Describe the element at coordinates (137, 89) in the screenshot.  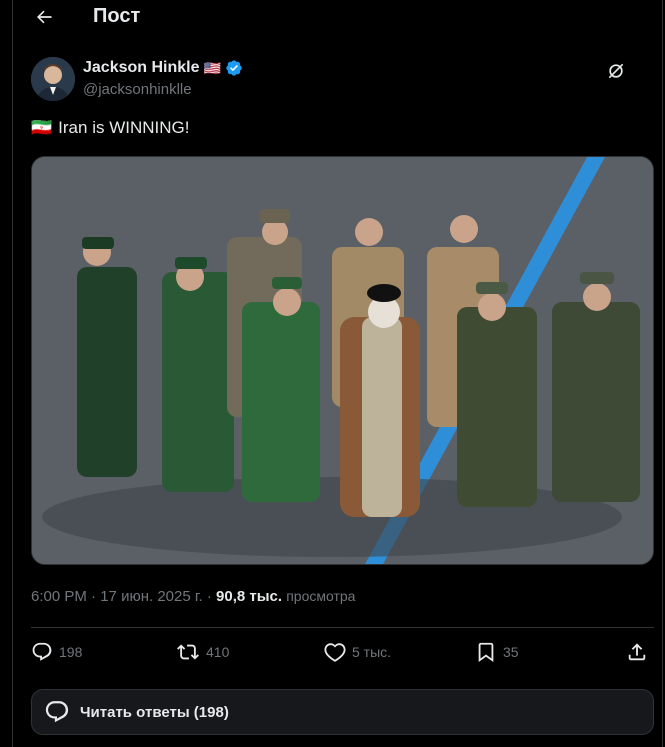
I see `author-handle: @jacksonhinklle` at that location.